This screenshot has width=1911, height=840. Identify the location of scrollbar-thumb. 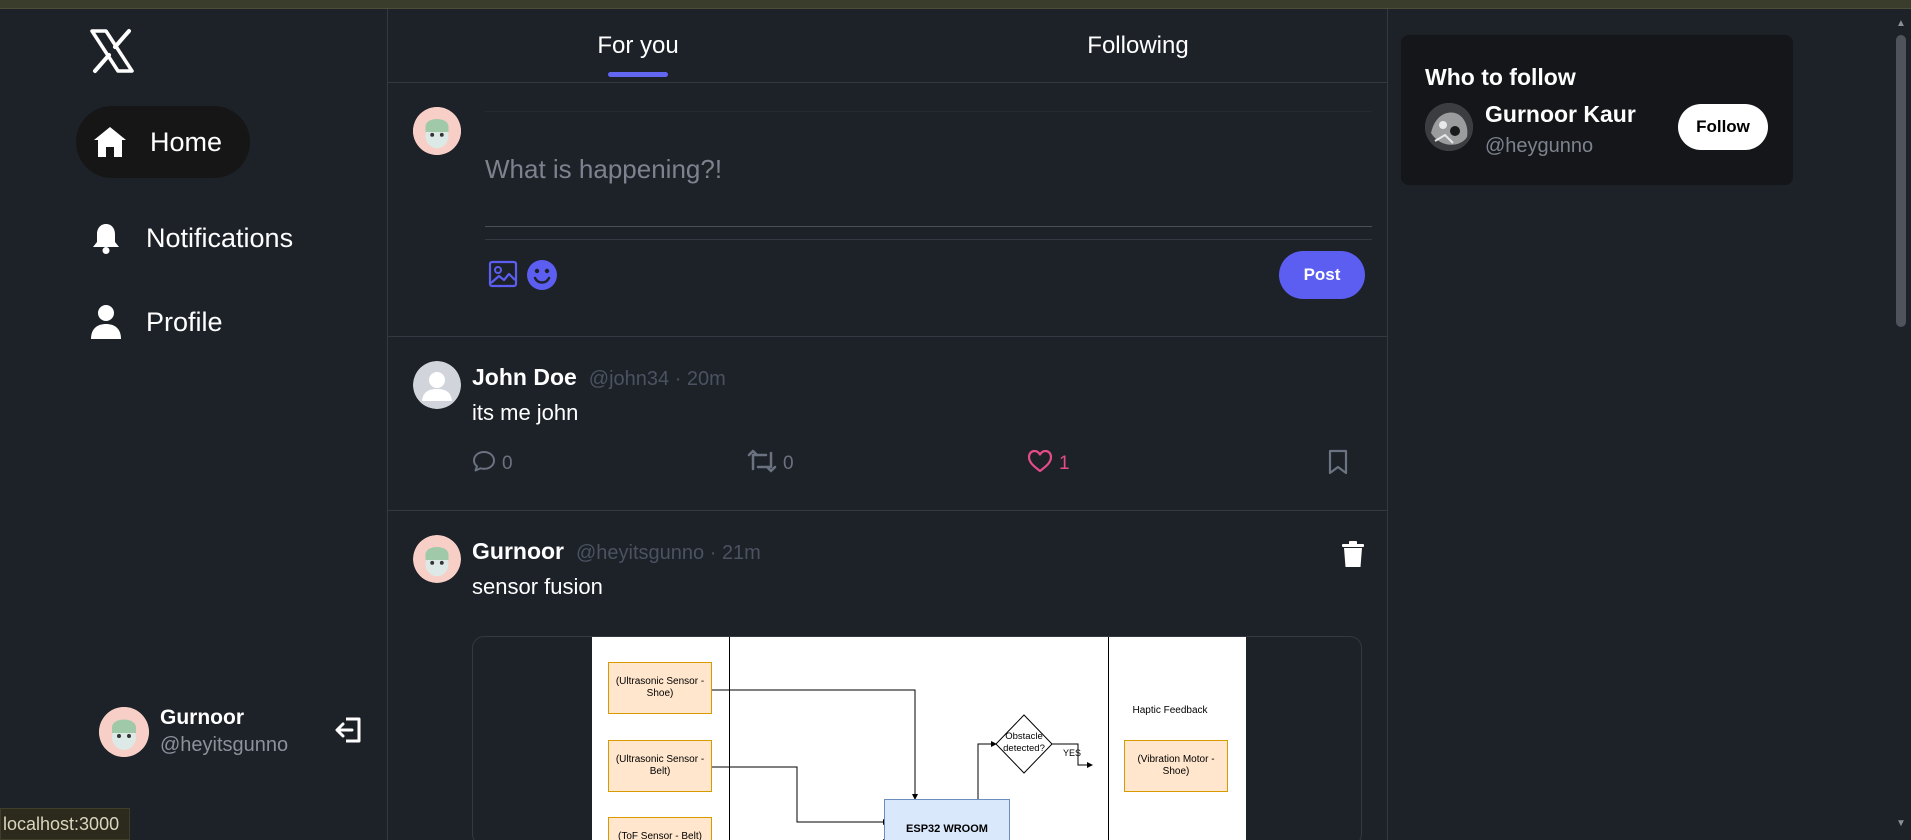
(1901, 181).